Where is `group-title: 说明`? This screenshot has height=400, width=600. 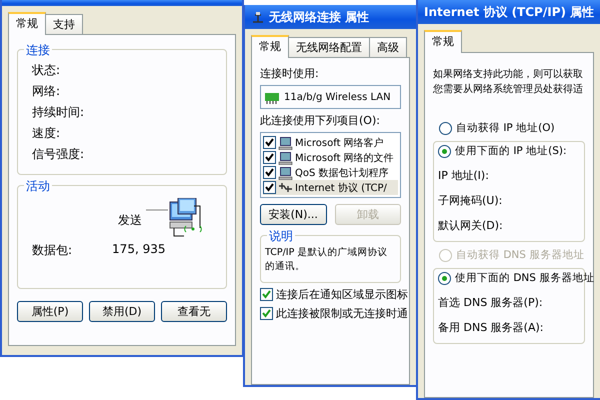 group-title: 说明 is located at coordinates (281, 236).